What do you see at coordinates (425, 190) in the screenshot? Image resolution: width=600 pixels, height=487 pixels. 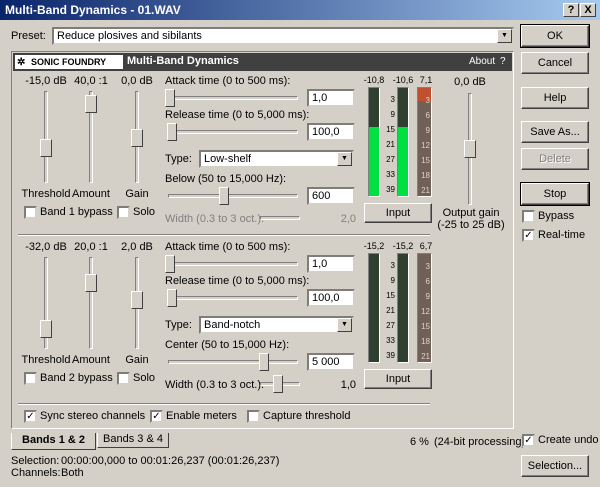 I see `gr-tick: 21` at bounding box center [425, 190].